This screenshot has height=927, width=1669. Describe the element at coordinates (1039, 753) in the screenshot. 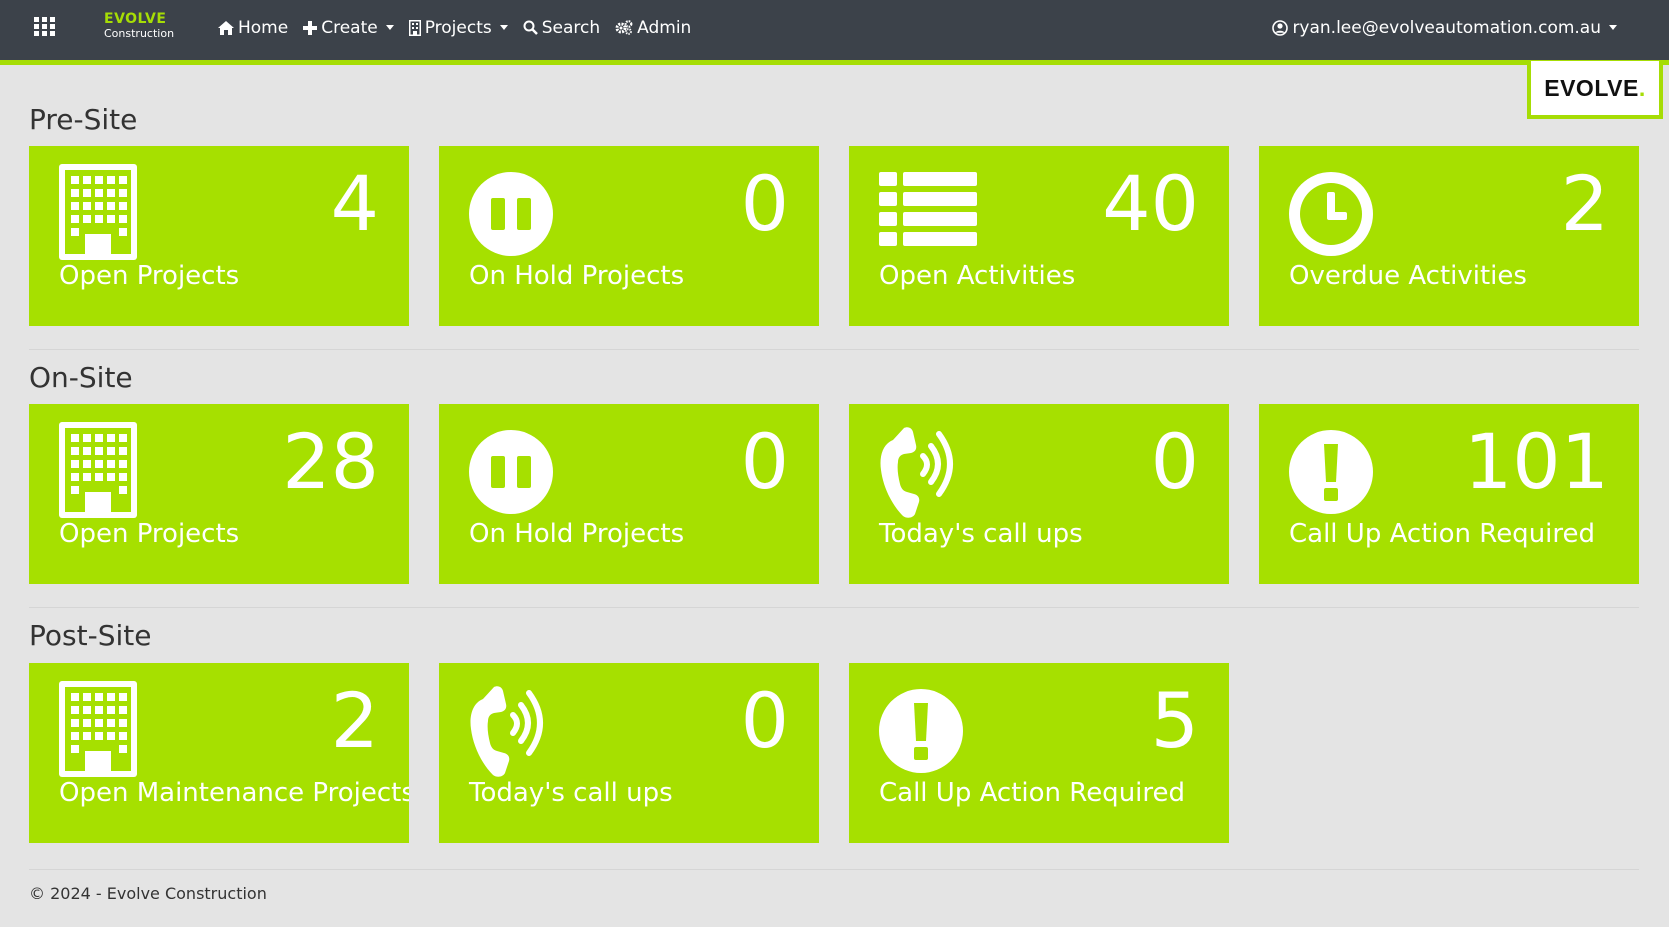

I see `tile-post-call-up-action-required: 5 Call Up Action Required` at that location.